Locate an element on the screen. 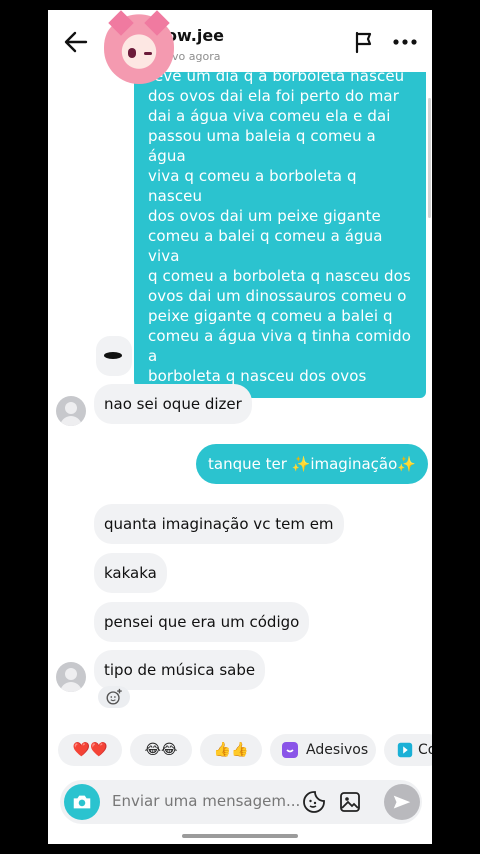 The height and width of the screenshot is (854, 480). flag-icon is located at coordinates (364, 42).